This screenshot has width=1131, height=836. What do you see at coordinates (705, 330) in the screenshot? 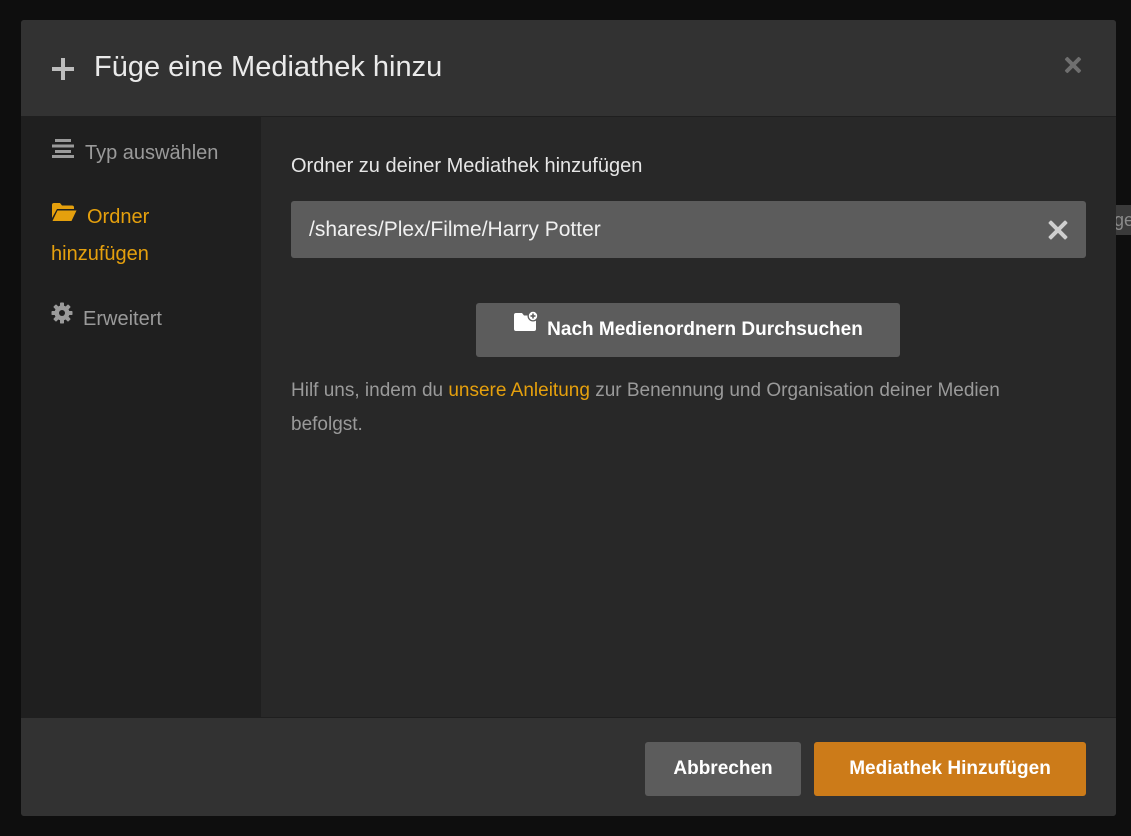
I see `browse-button-label: Nach Medienordnern Durchsuchen` at bounding box center [705, 330].